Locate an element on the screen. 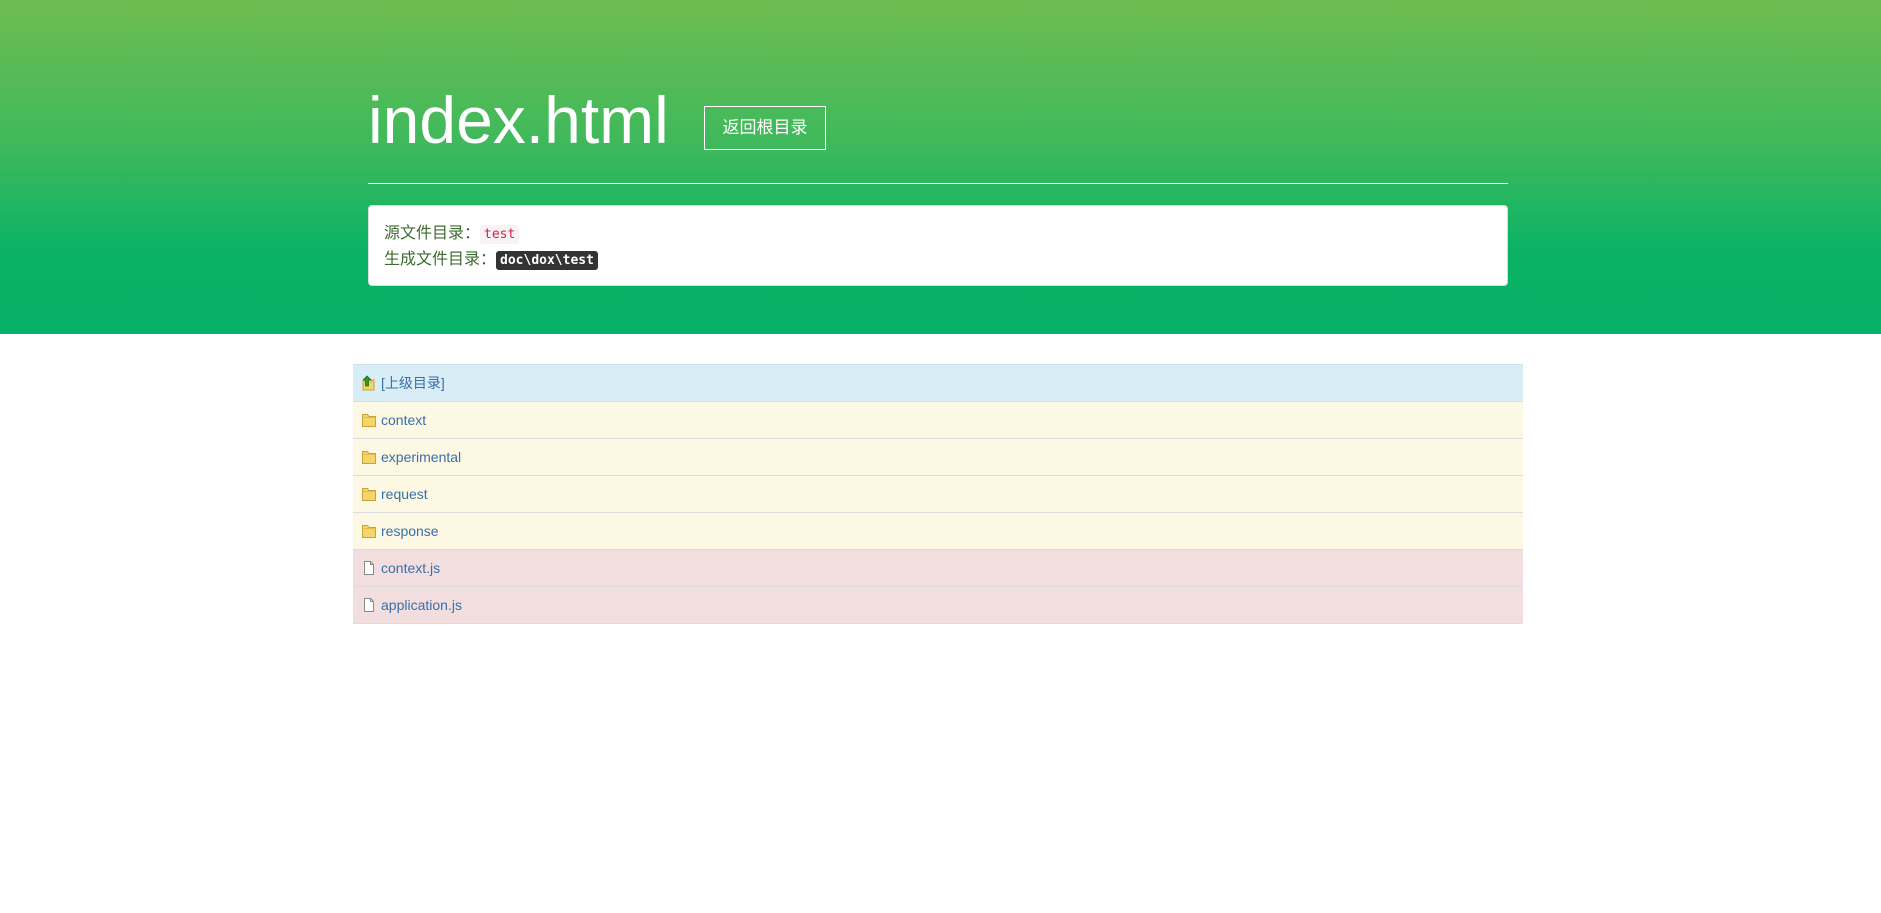  folder-link: request is located at coordinates (404, 494).